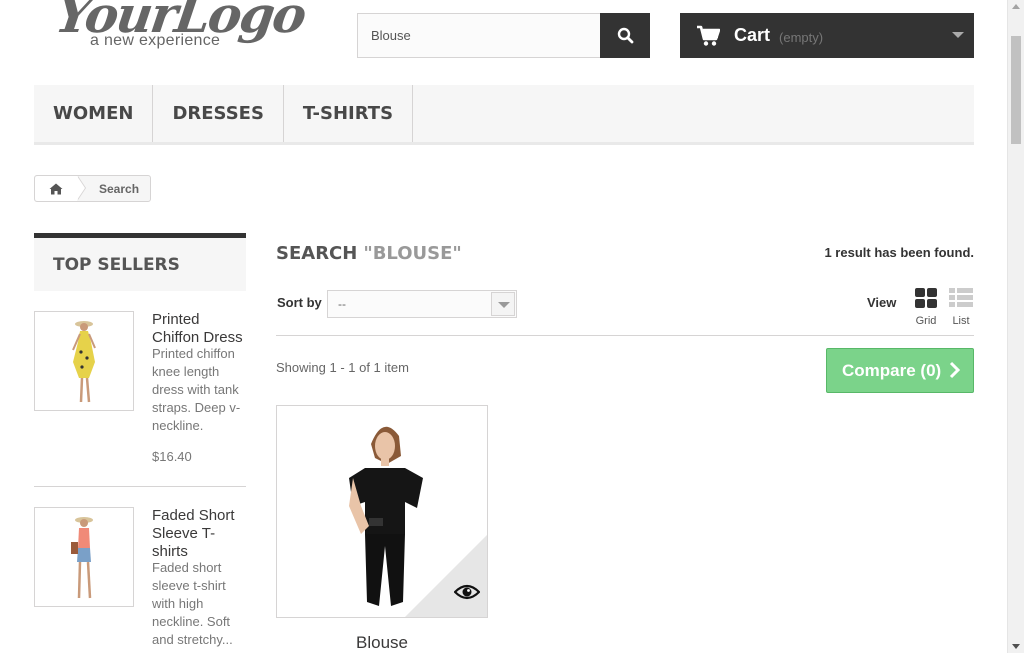 The height and width of the screenshot is (653, 1024). What do you see at coordinates (479, 35) in the screenshot?
I see `search-input` at bounding box center [479, 35].